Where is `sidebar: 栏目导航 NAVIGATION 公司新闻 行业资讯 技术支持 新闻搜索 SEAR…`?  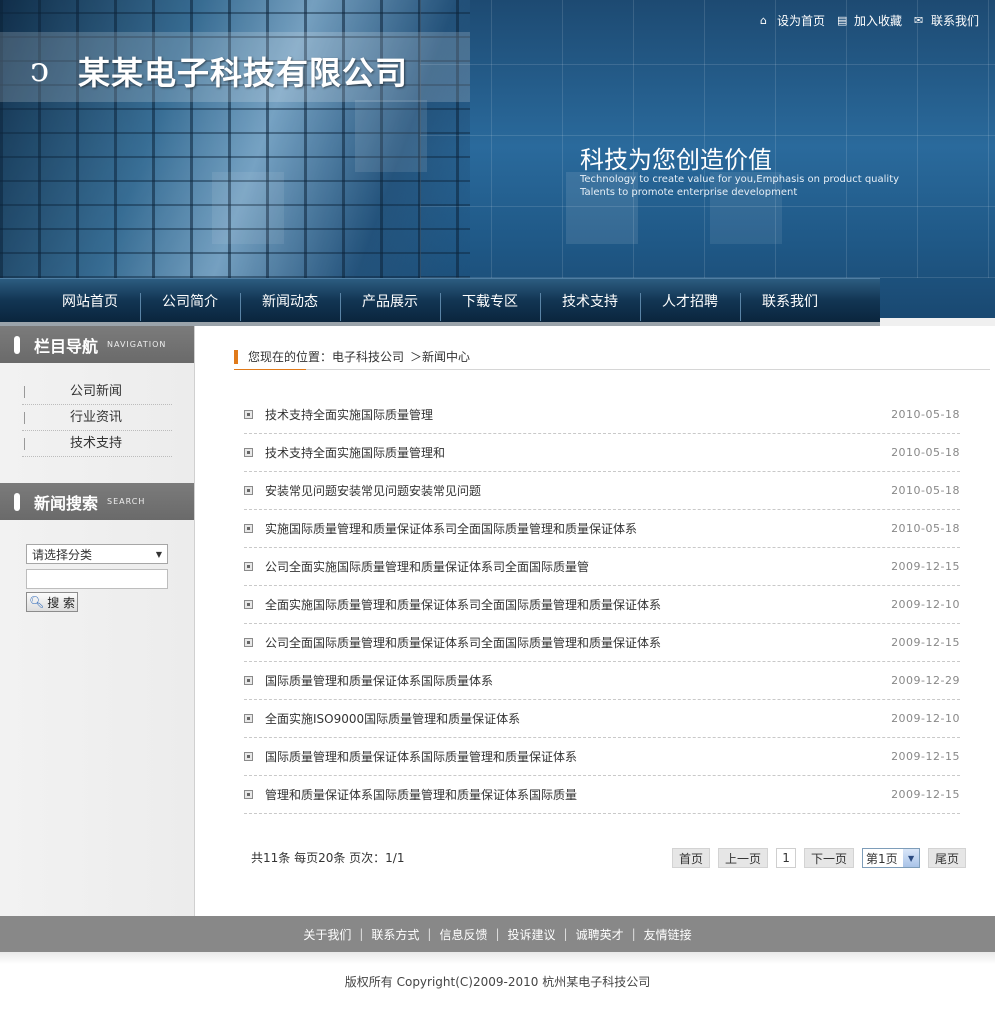 sidebar: 栏目导航 NAVIGATION 公司新闻 行业资讯 技术支持 新闻搜索 SEAR… is located at coordinates (97, 621).